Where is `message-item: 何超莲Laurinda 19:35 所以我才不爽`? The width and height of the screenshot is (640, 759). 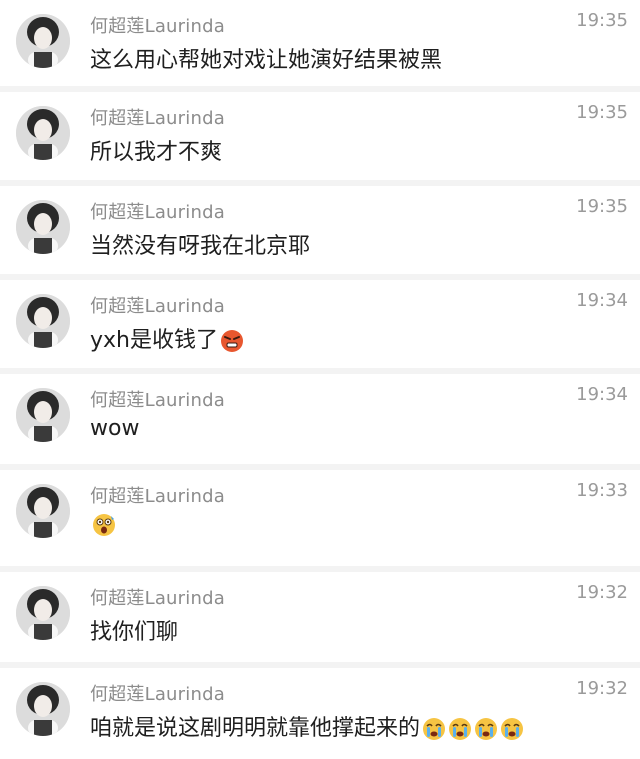 message-item: 何超莲Laurinda 19:35 所以我才不爽 is located at coordinates (320, 136).